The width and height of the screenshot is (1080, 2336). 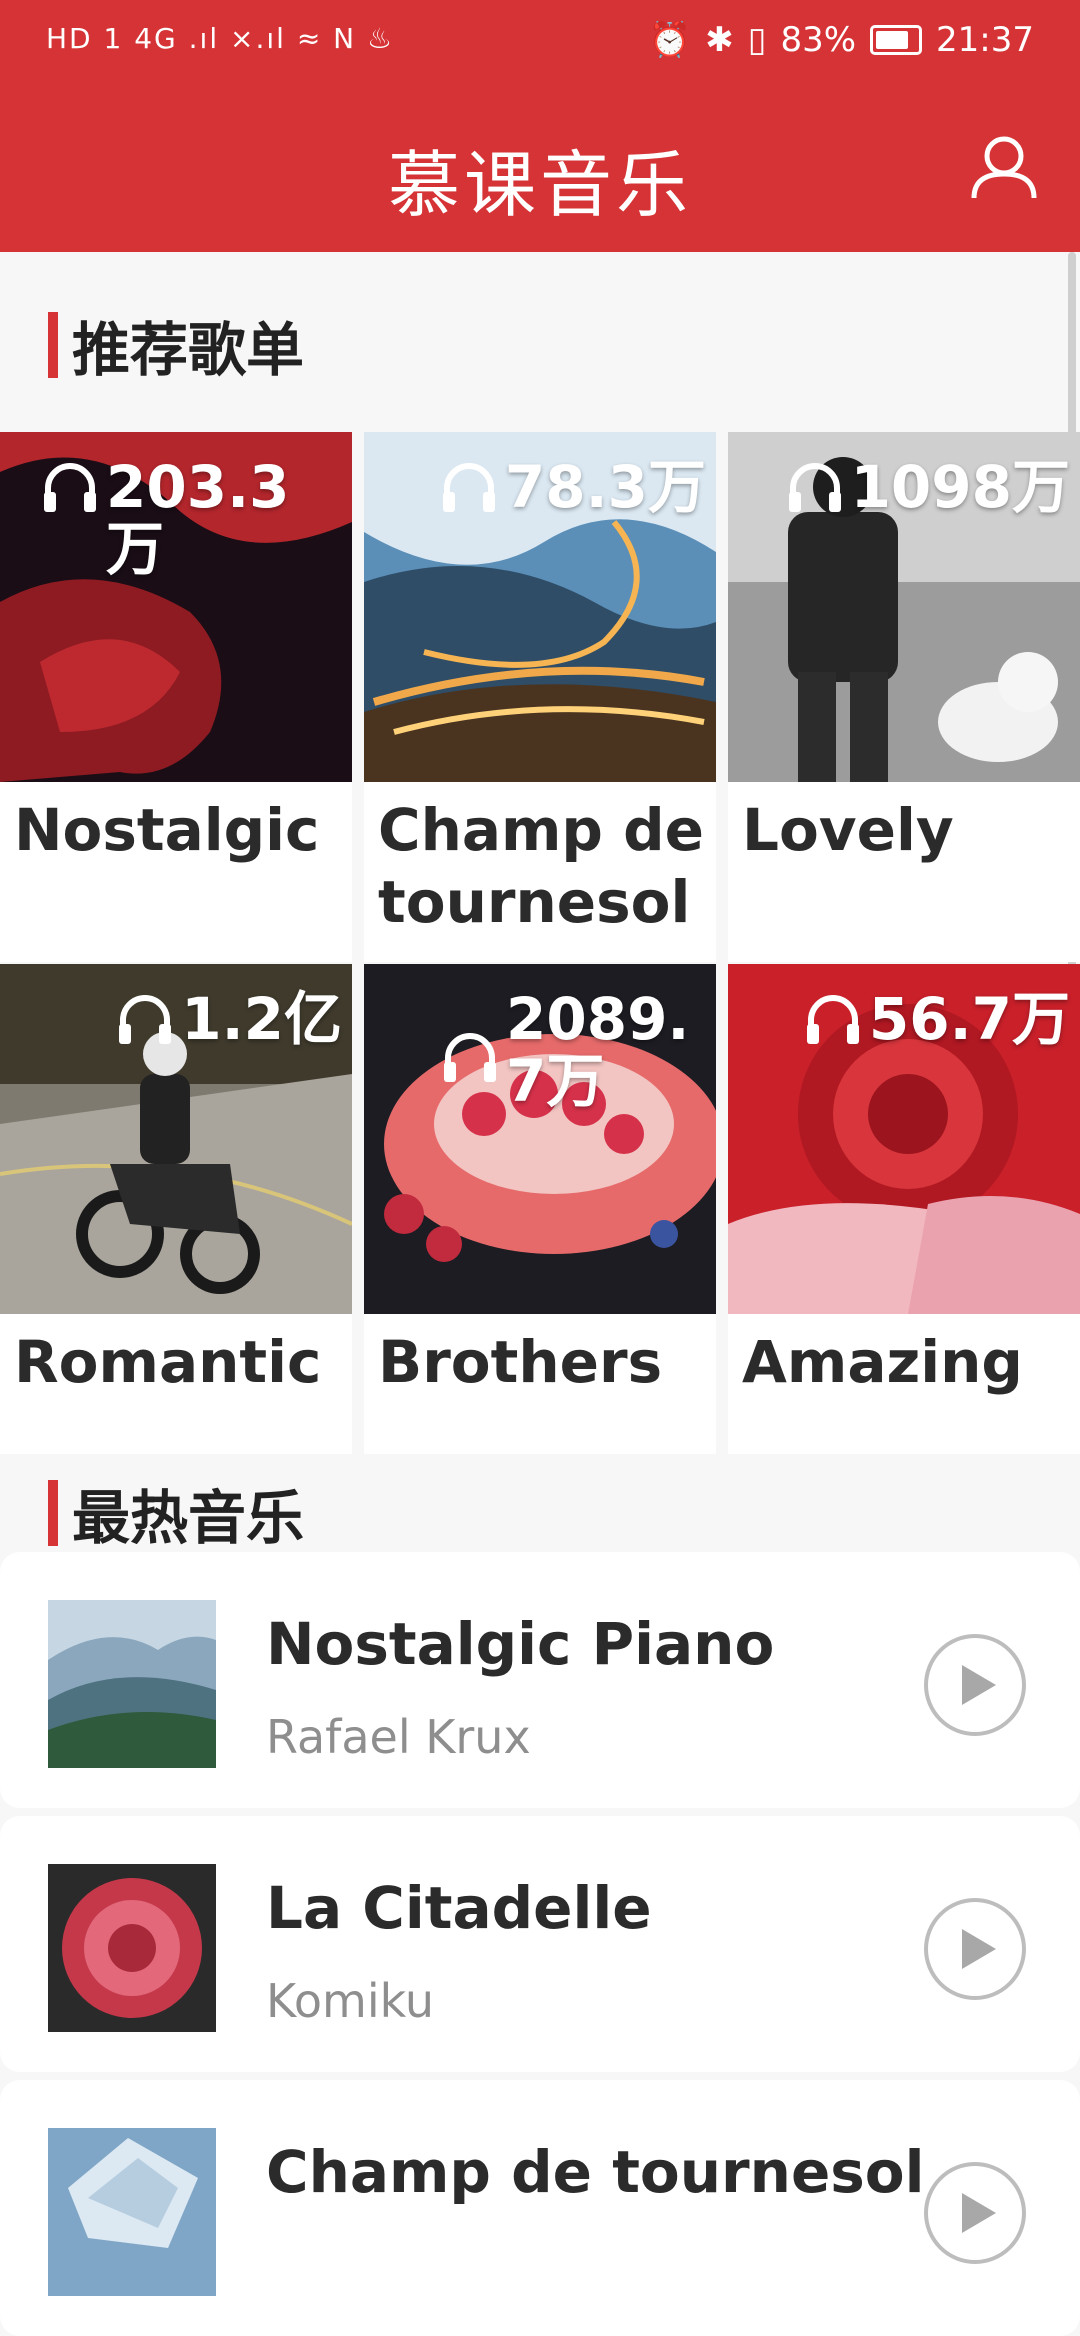 I want to click on playlist-name: Lovely, so click(x=848, y=830).